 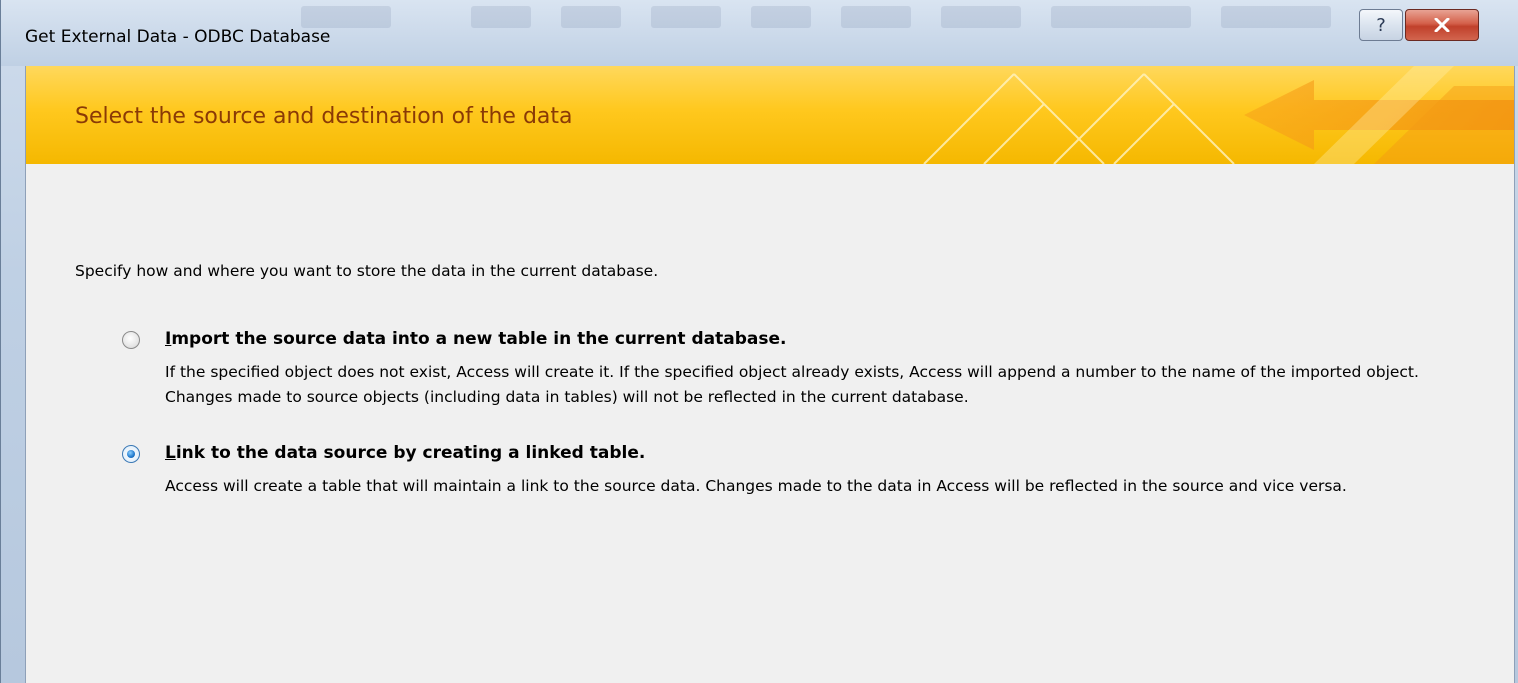 I want to click on title-bar: Get External Data - ODBC Database ?, so click(x=759, y=33).